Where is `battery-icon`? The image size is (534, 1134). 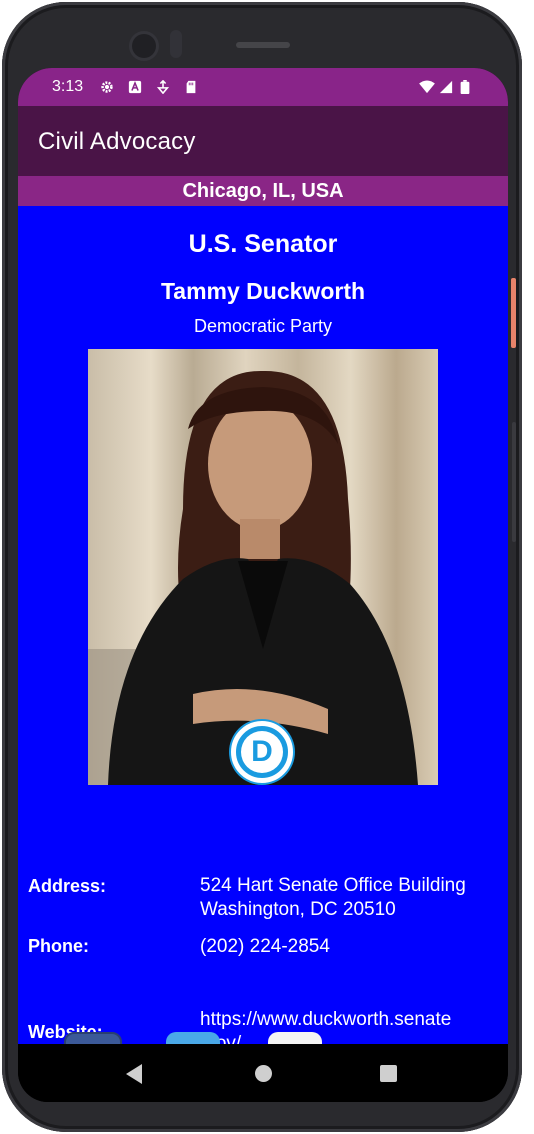 battery-icon is located at coordinates (465, 87).